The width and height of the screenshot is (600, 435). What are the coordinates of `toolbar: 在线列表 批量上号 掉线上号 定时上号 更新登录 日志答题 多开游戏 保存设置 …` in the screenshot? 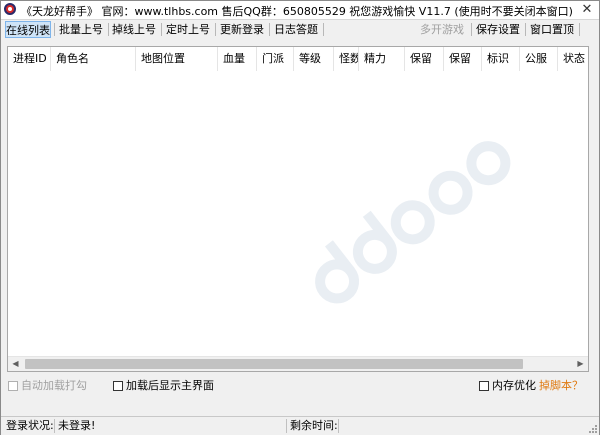 It's located at (300, 30).